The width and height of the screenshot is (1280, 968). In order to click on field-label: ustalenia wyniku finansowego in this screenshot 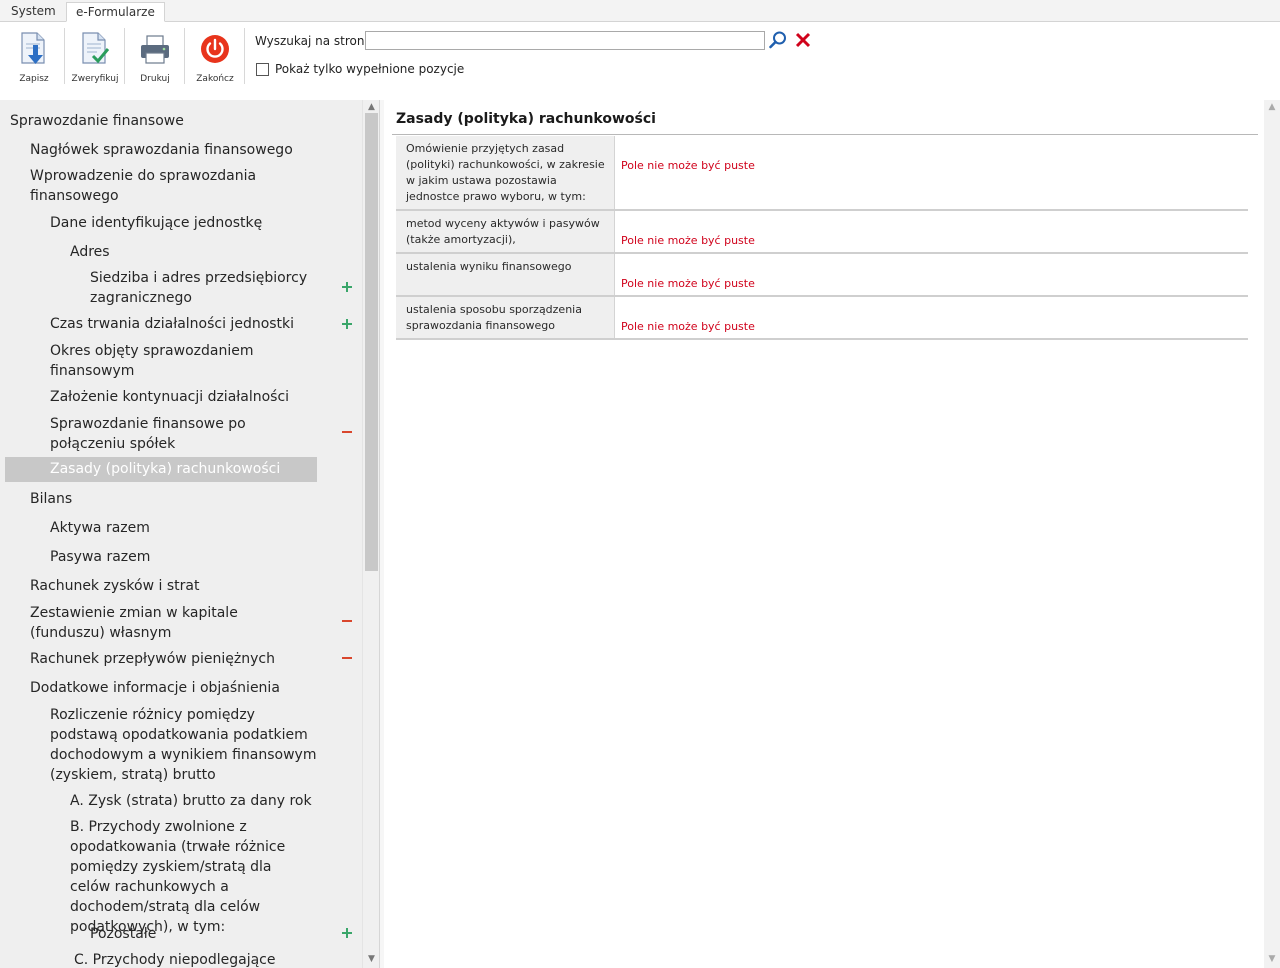, I will do `click(505, 274)`.